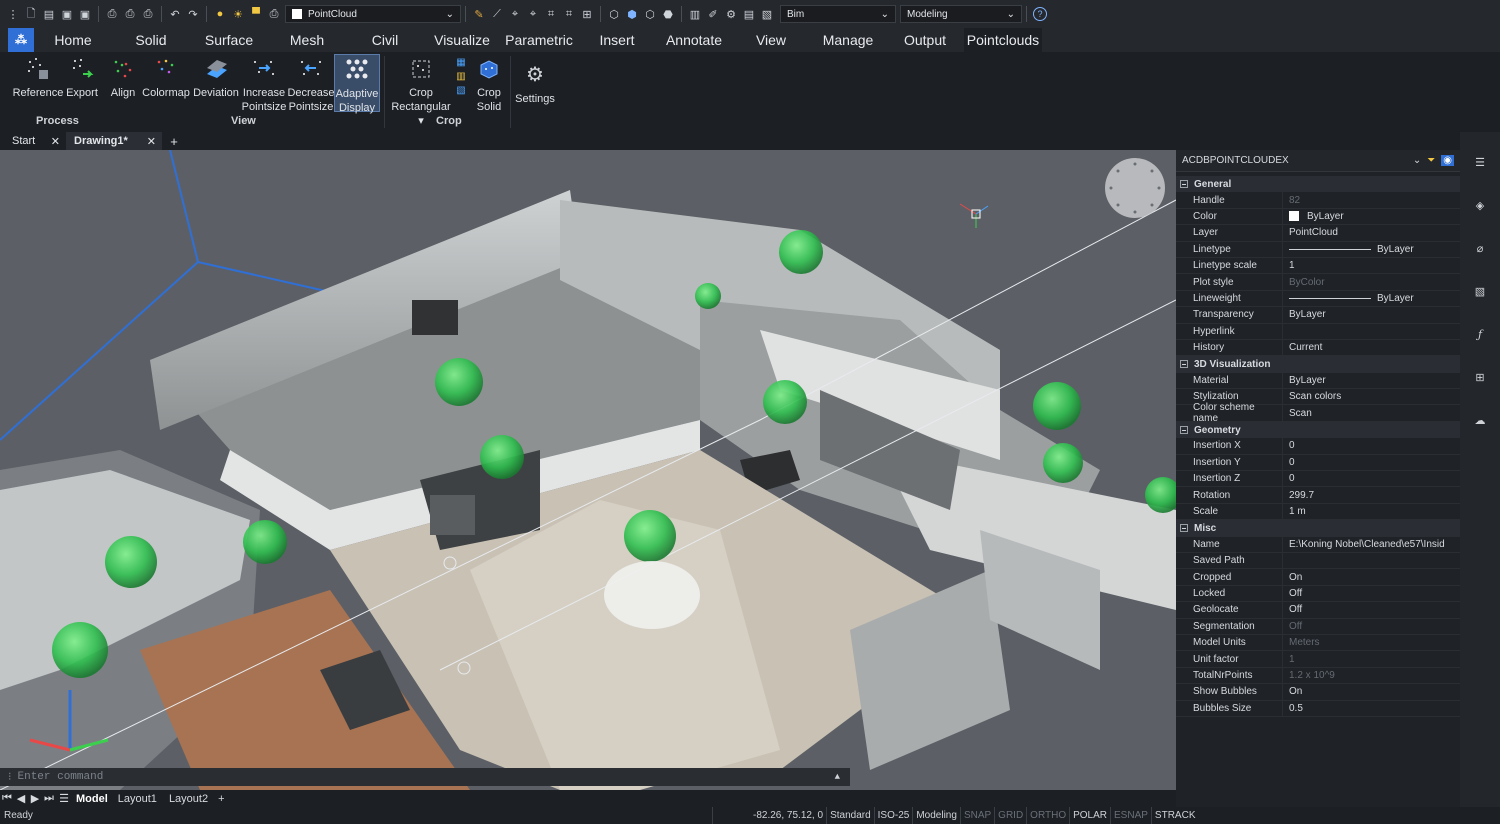  Describe the element at coordinates (33, 141) in the screenshot. I see `tab-start: Start ✕` at that location.